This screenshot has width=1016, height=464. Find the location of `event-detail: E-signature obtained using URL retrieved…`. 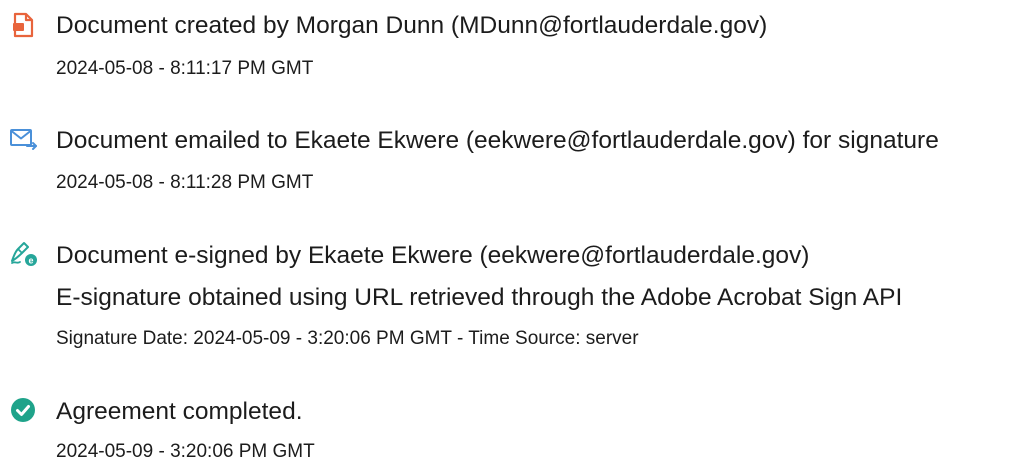

event-detail: E-signature obtained using URL retrieved… is located at coordinates (479, 297).